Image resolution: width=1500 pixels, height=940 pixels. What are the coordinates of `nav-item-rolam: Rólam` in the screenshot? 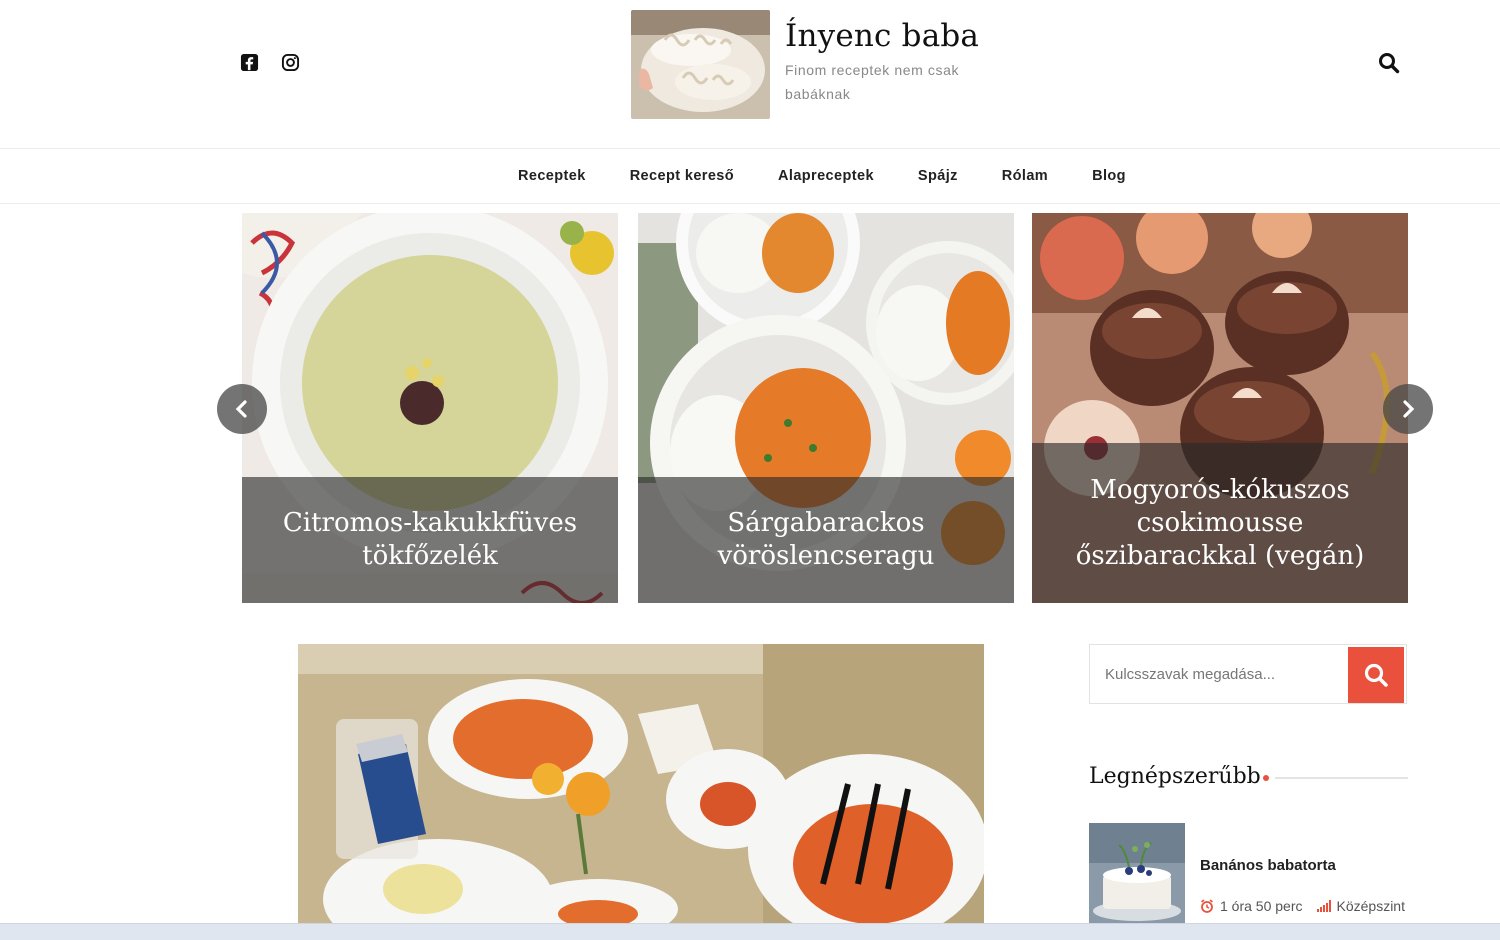 It's located at (1025, 176).